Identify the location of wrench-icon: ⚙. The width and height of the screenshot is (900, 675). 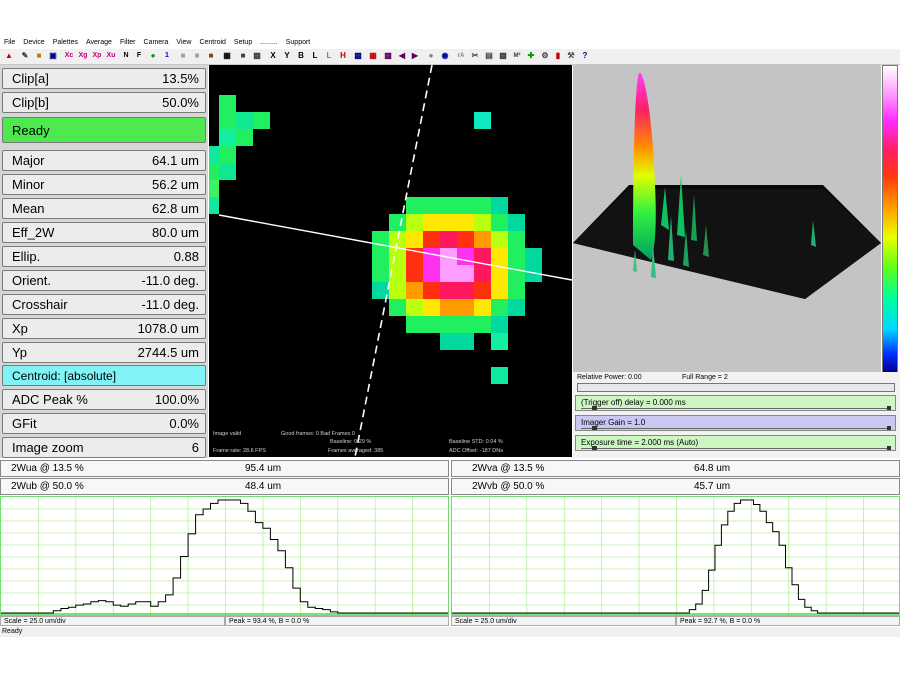
(545, 56).